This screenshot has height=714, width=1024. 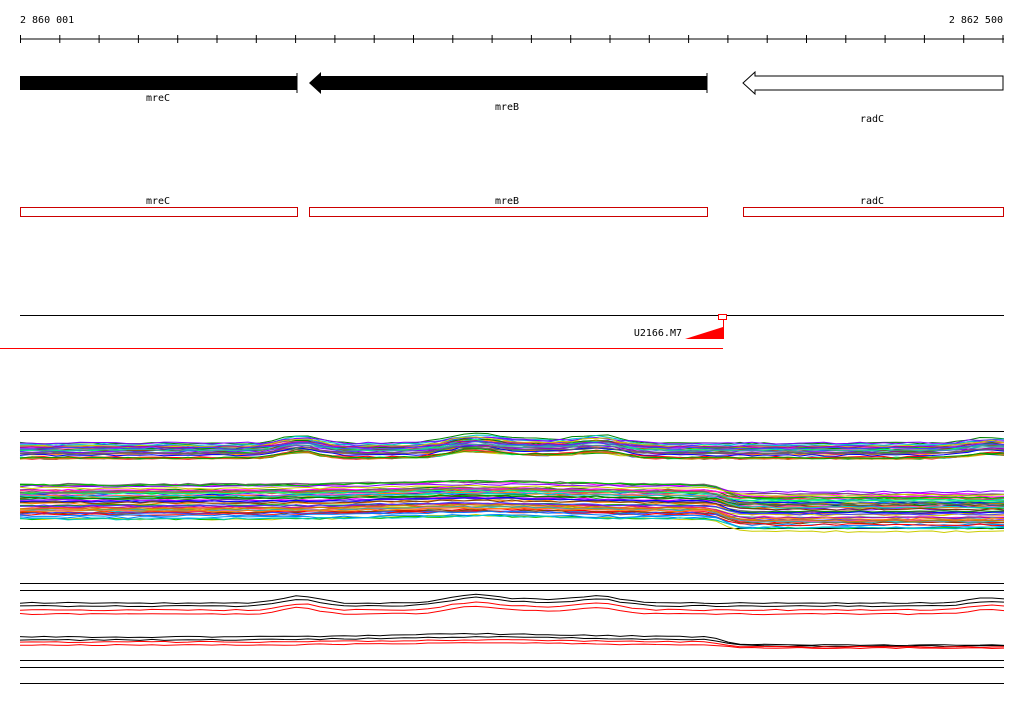 What do you see at coordinates (507, 107) in the screenshot?
I see `gene-label-mreB: mreB` at bounding box center [507, 107].